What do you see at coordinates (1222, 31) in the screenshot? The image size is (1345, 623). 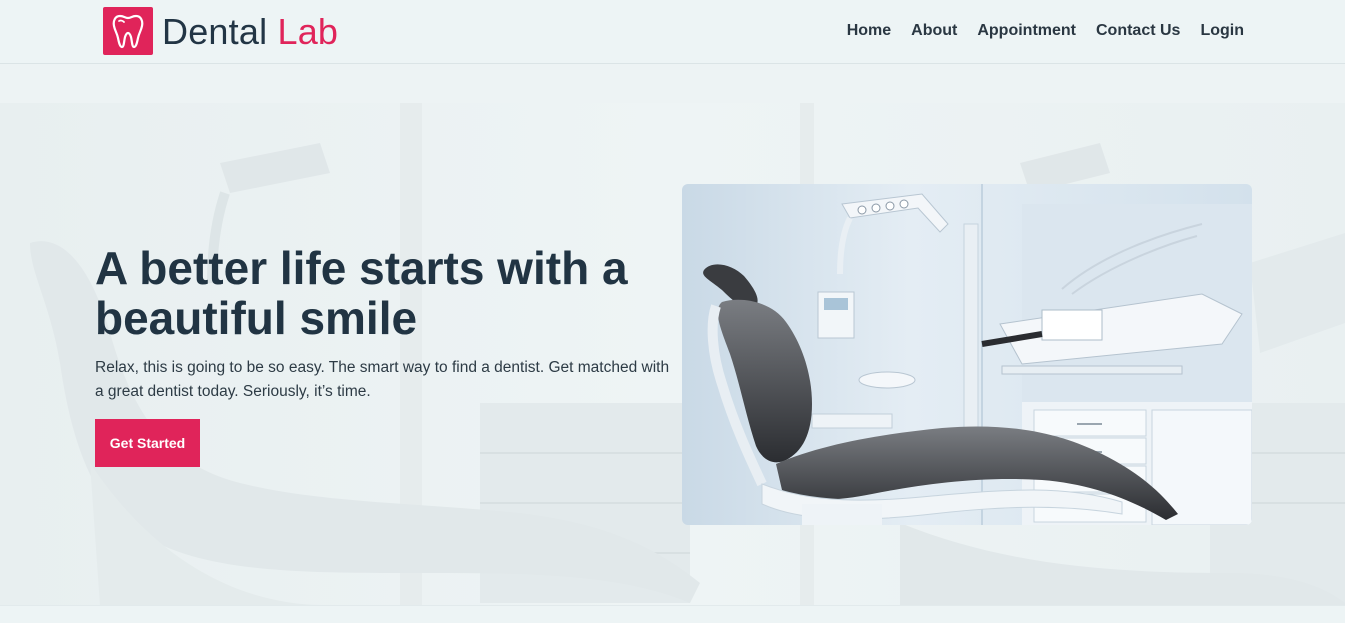 I see `nav-login: Login` at bounding box center [1222, 31].